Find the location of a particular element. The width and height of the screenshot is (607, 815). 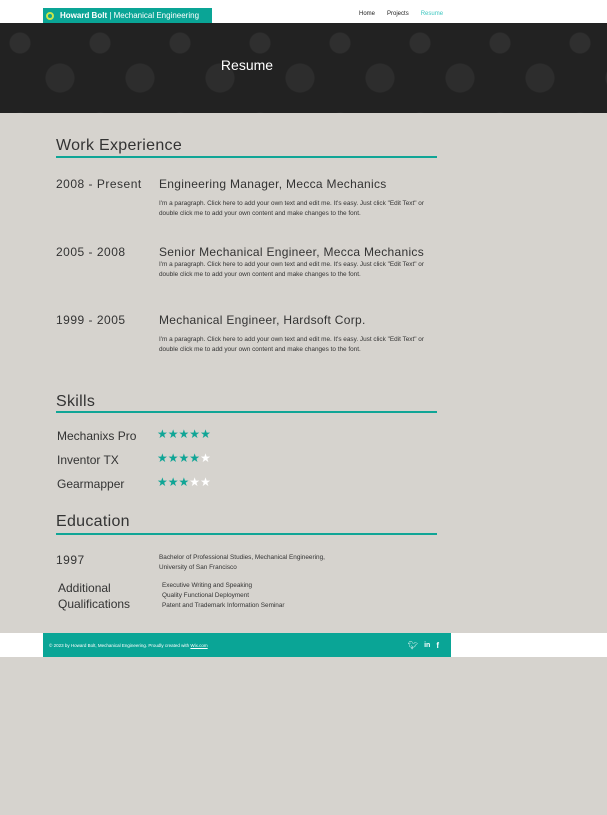

label-line: Additional is located at coordinates (84, 588).